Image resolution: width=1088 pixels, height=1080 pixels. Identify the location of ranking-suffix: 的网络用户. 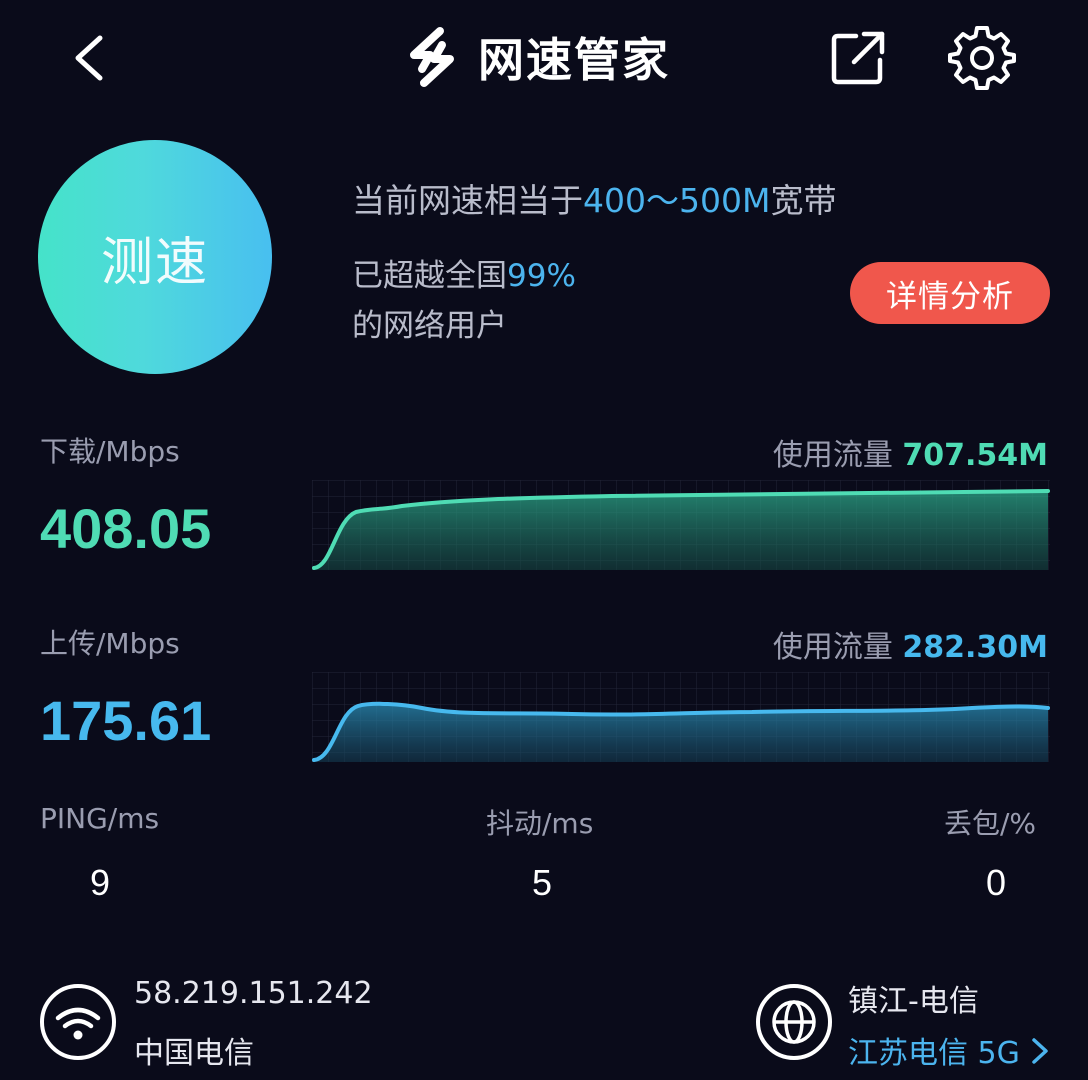
(429, 326).